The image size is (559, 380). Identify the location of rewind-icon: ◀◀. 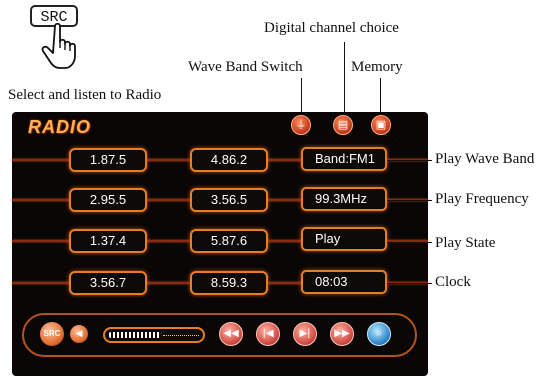
(231, 334).